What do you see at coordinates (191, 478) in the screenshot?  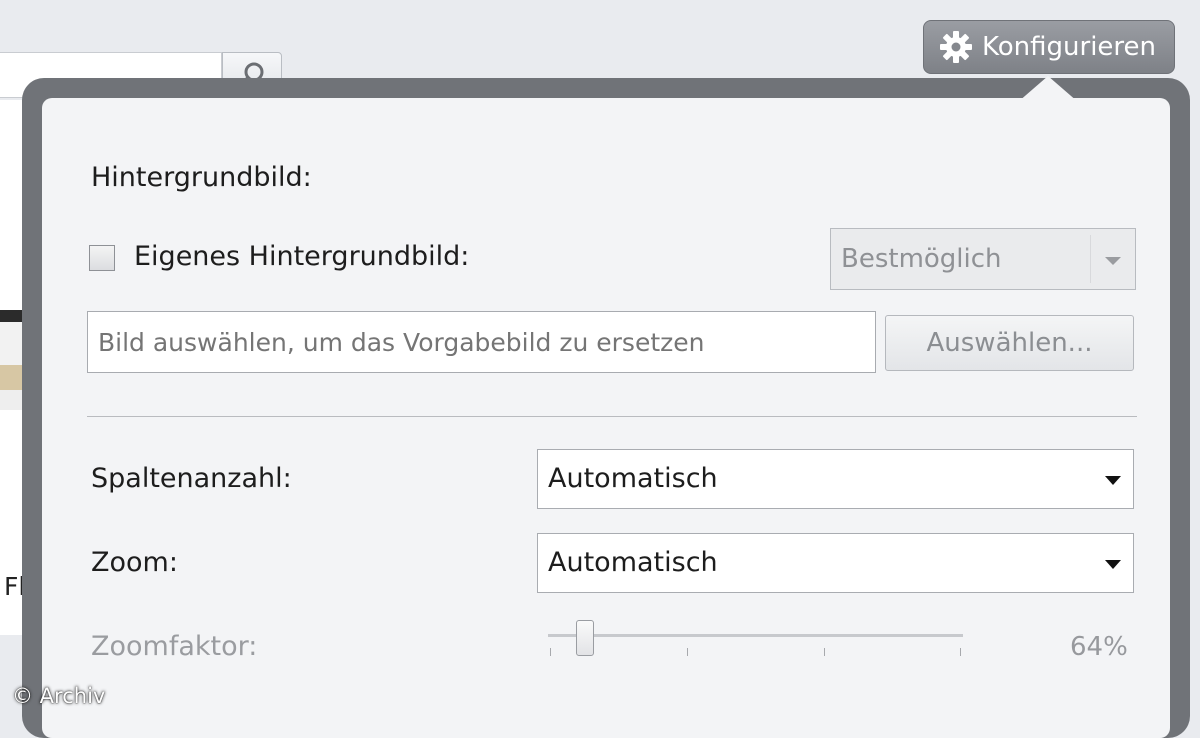 I see `columns-label: Spaltenanzahl:` at bounding box center [191, 478].